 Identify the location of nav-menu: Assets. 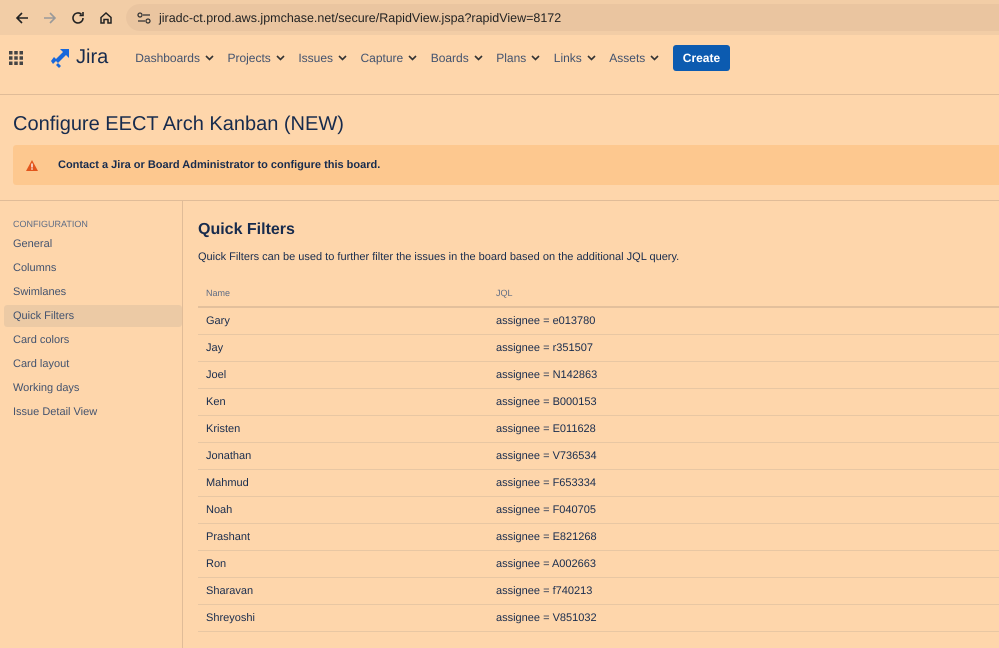
(634, 57).